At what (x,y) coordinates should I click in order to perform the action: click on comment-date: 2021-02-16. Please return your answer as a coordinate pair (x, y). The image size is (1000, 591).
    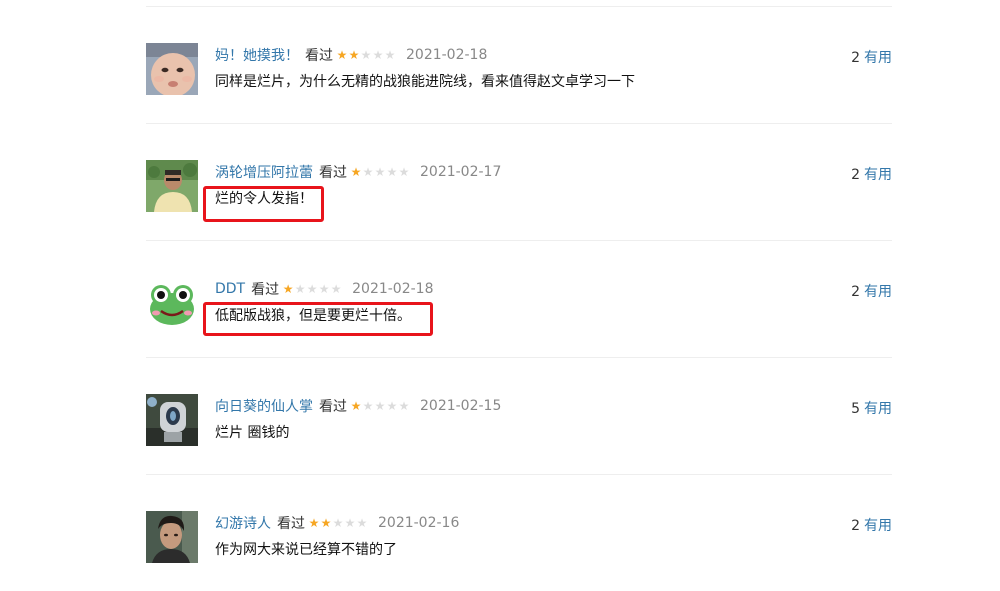
    Looking at the image, I should click on (419, 523).